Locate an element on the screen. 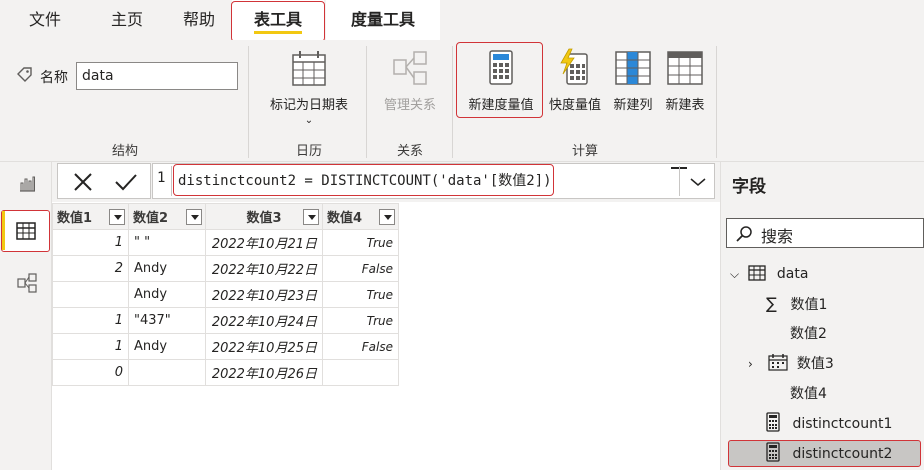 The image size is (924, 470). chevron-down-icon: ⌵ is located at coordinates (737, 274).